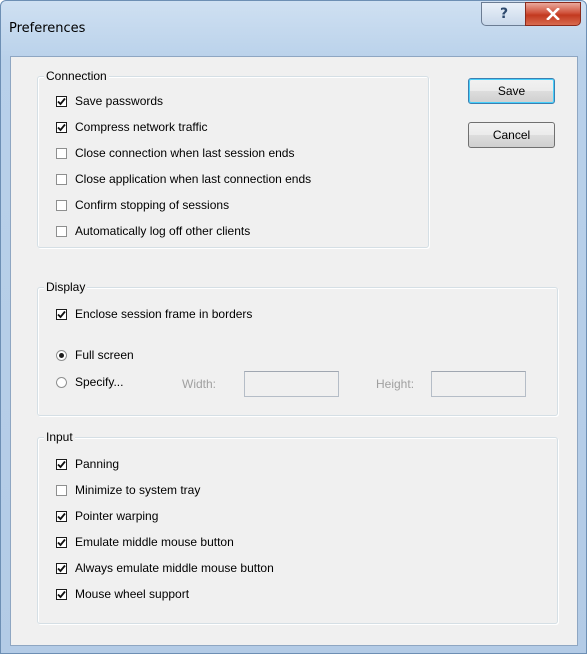  I want to click on checkbox-label: Minimize to system tray, so click(138, 490).